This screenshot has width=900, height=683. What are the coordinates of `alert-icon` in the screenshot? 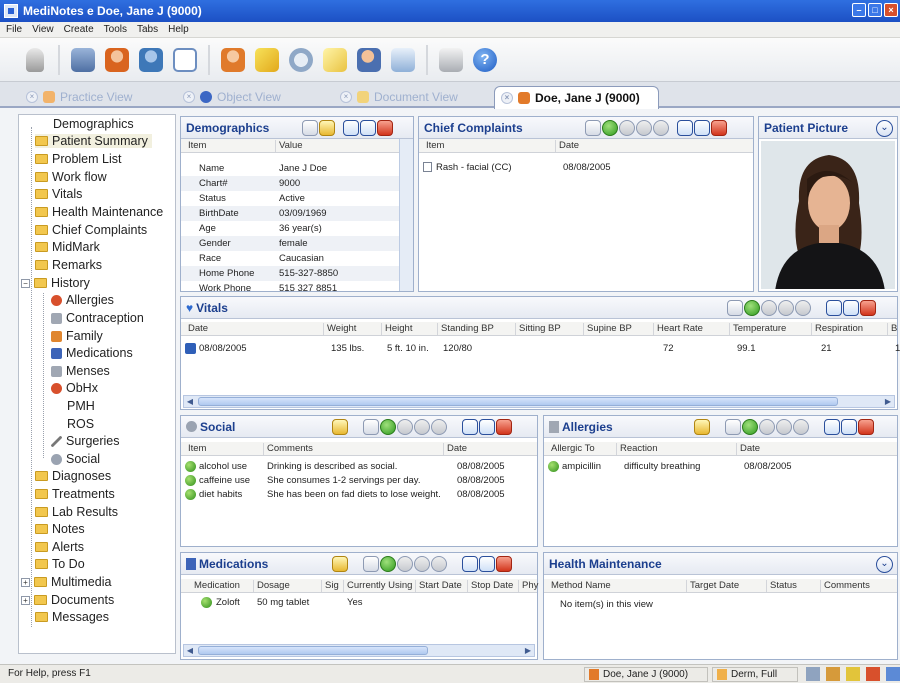 It's located at (873, 674).